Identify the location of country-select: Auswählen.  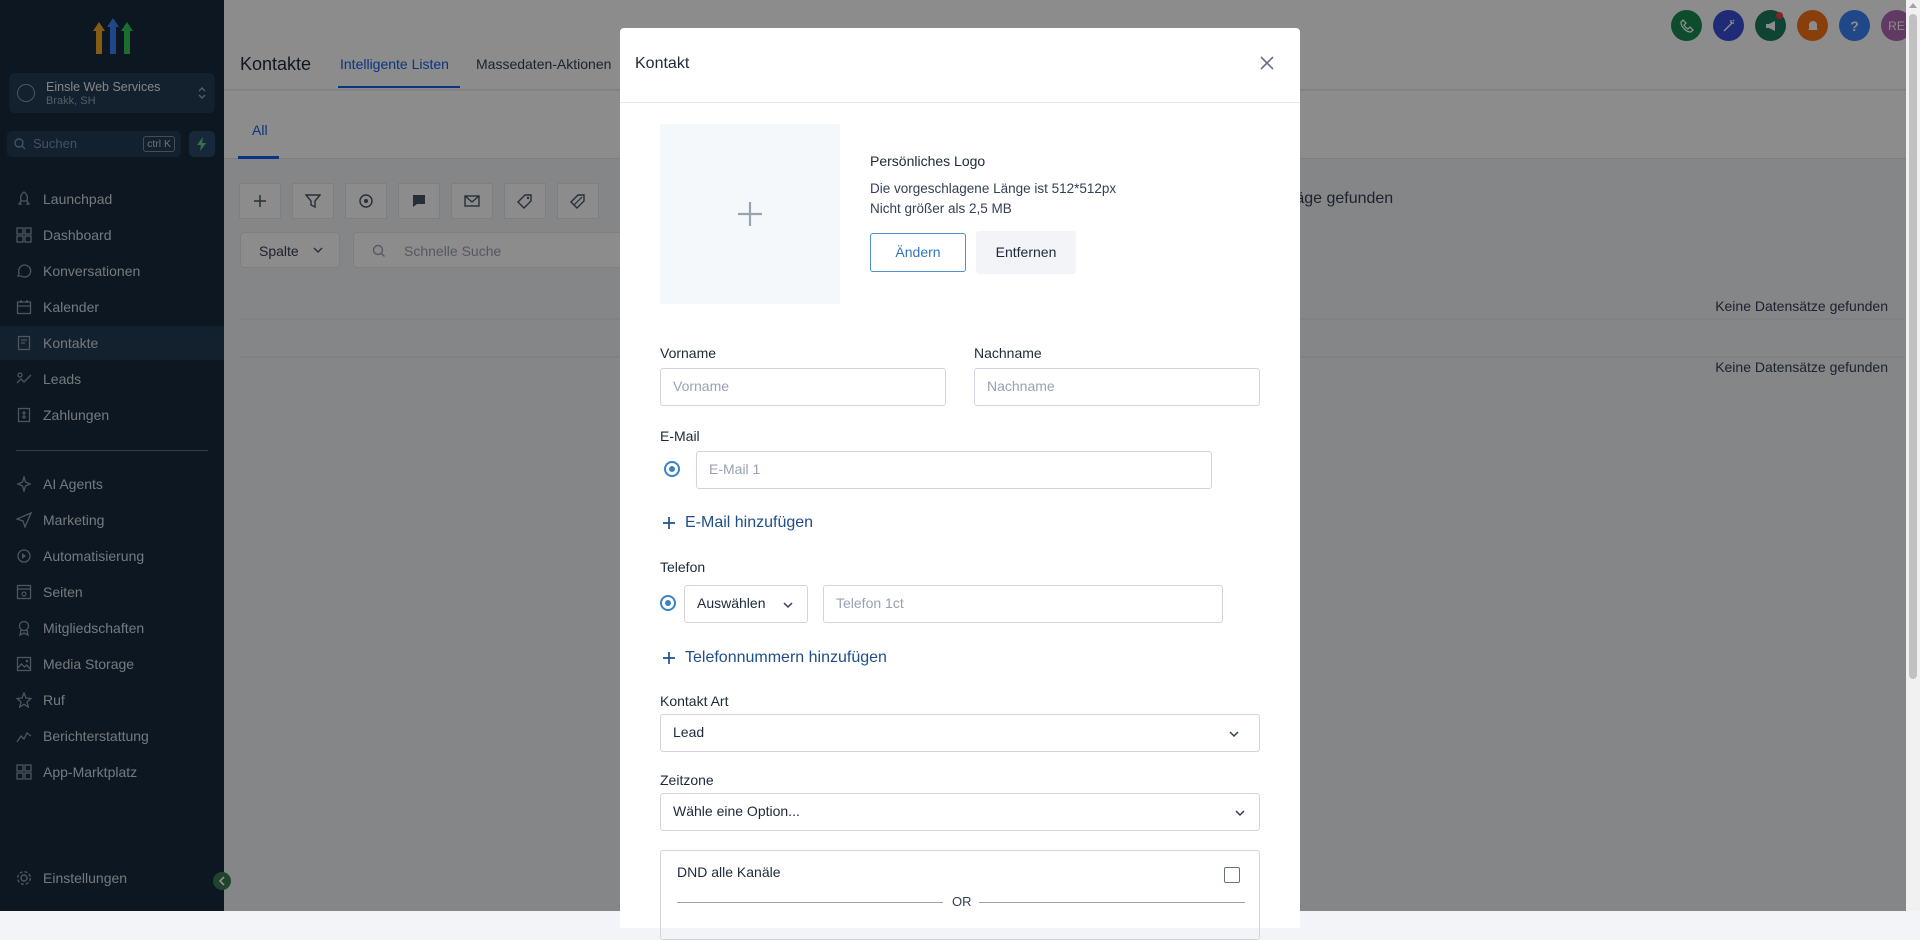
(746, 604).